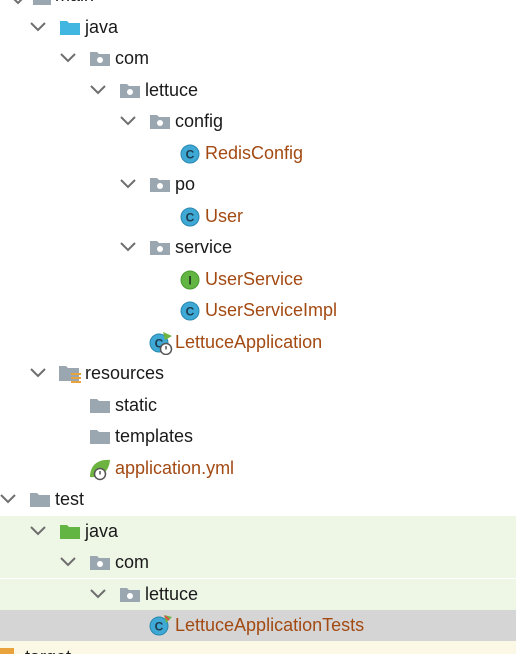 The height and width of the screenshot is (654, 516). I want to click on tree-item-userserviceimpl: C UserServiceImpl, so click(258, 310).